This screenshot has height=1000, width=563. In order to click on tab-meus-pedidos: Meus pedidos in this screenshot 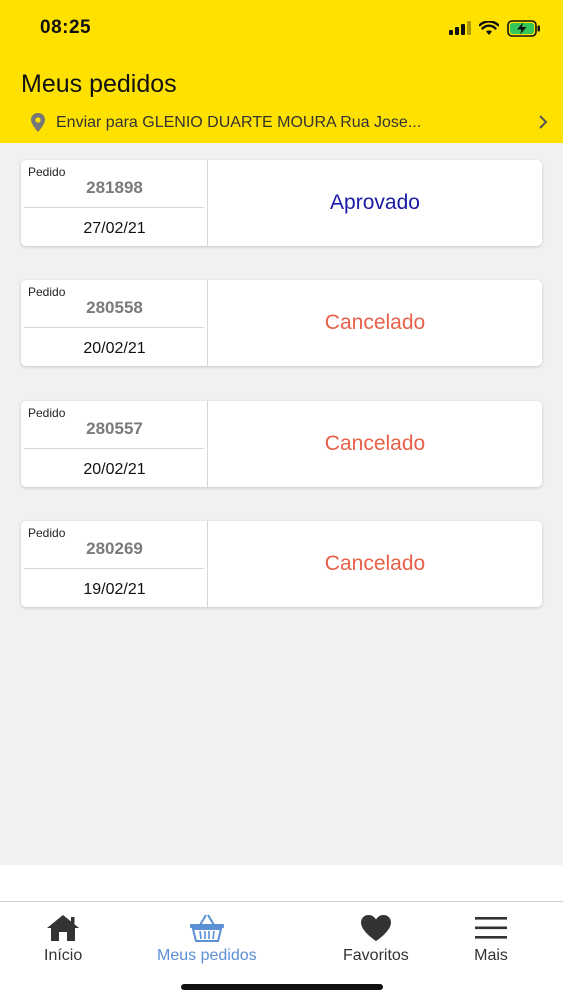, I will do `click(207, 939)`.